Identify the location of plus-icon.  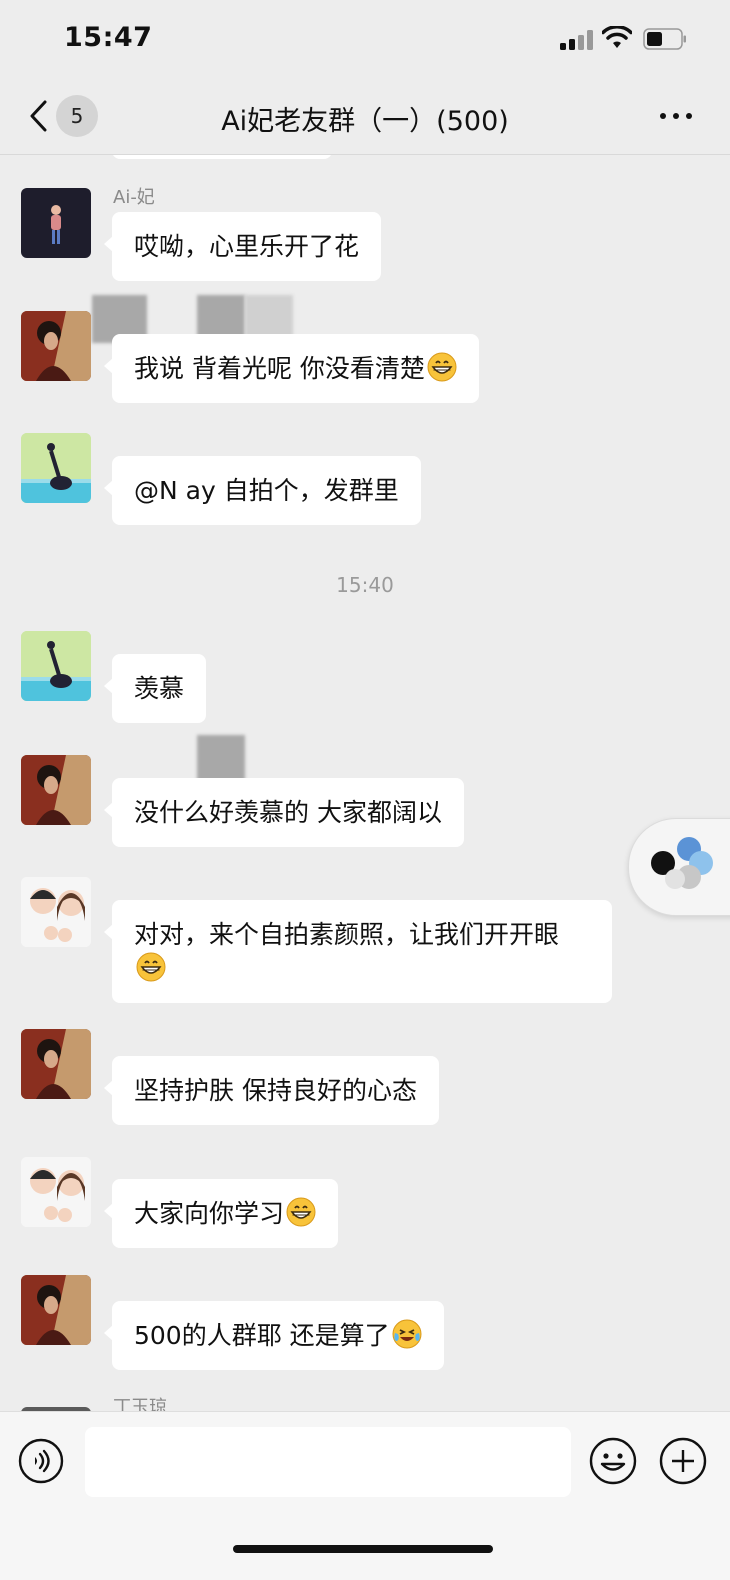
(683, 1461).